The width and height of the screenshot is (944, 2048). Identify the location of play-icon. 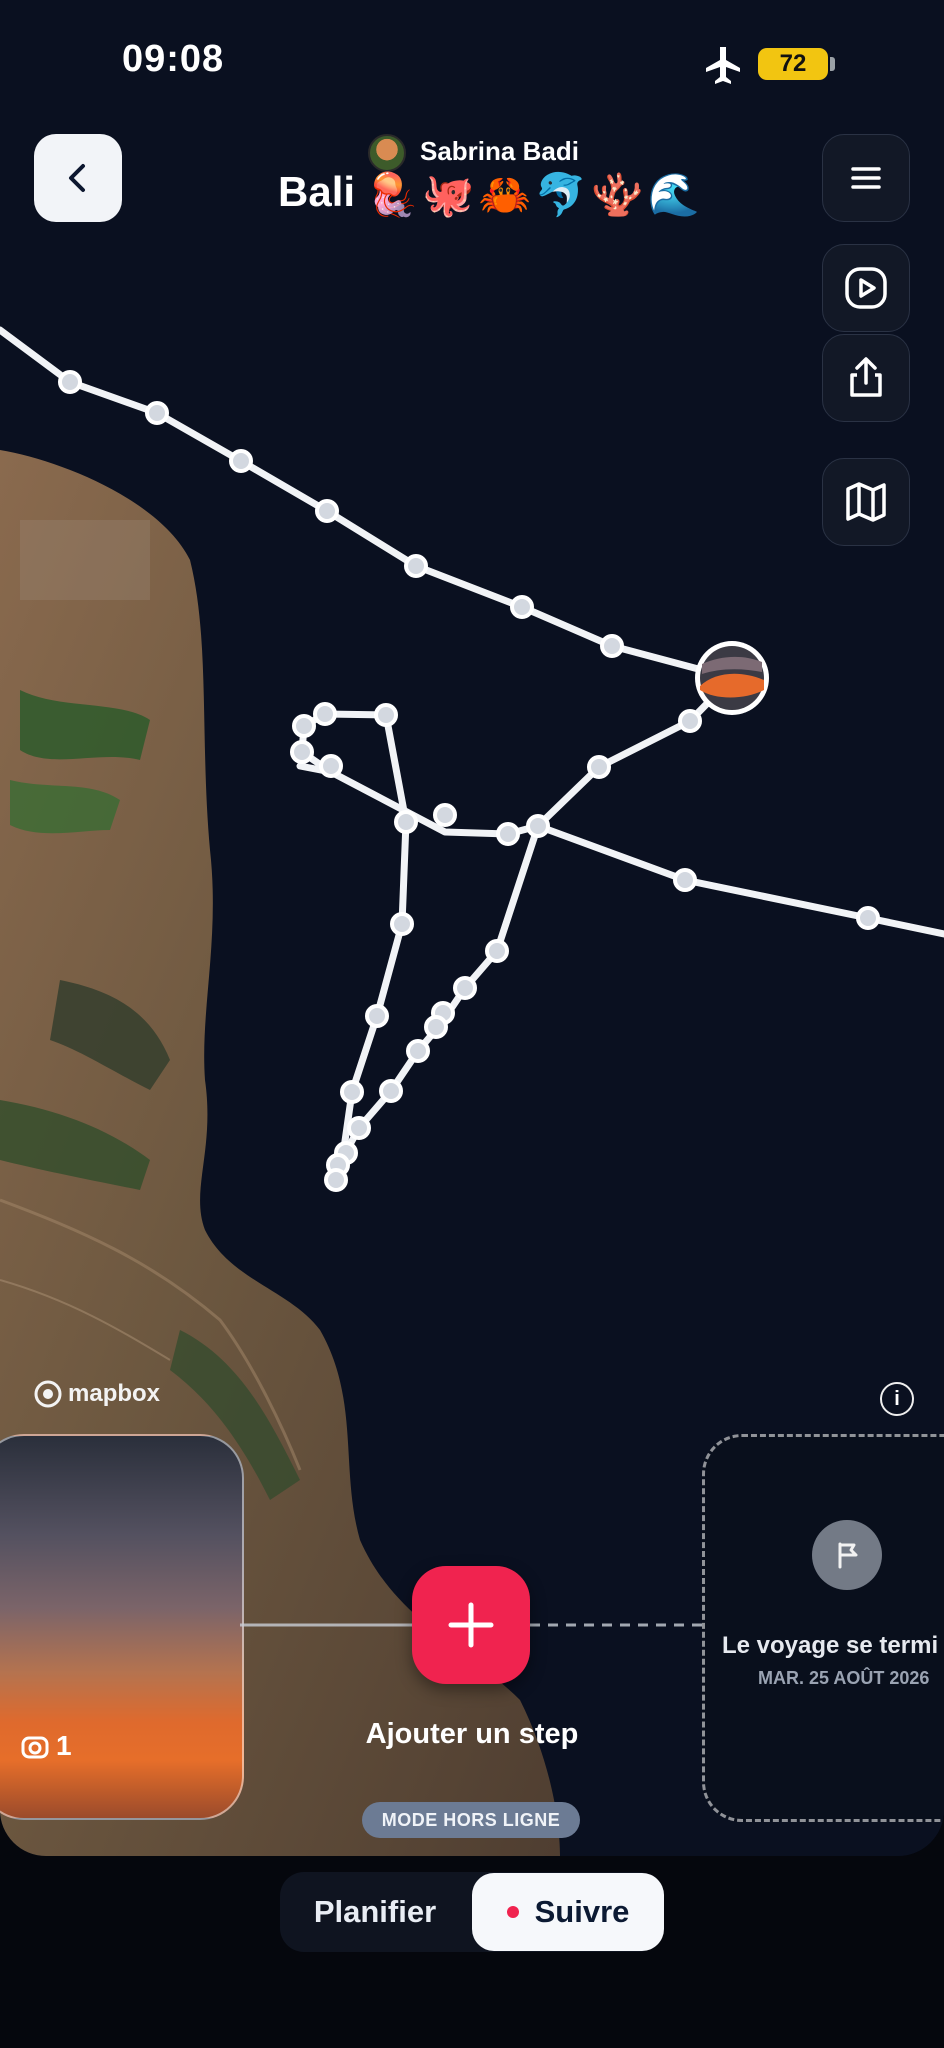
(866, 288).